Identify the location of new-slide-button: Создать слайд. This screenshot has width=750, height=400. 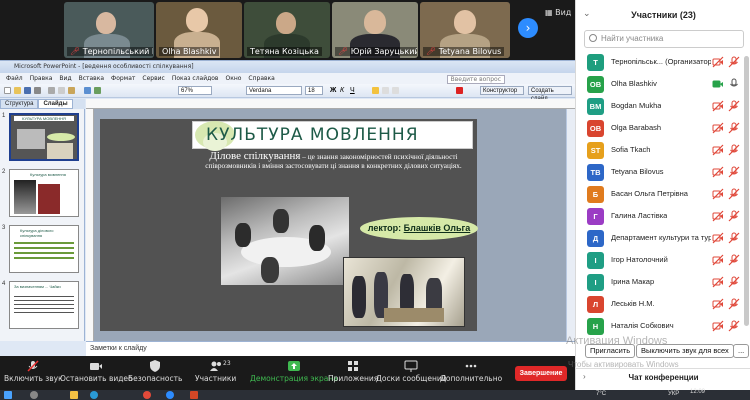
(550, 94).